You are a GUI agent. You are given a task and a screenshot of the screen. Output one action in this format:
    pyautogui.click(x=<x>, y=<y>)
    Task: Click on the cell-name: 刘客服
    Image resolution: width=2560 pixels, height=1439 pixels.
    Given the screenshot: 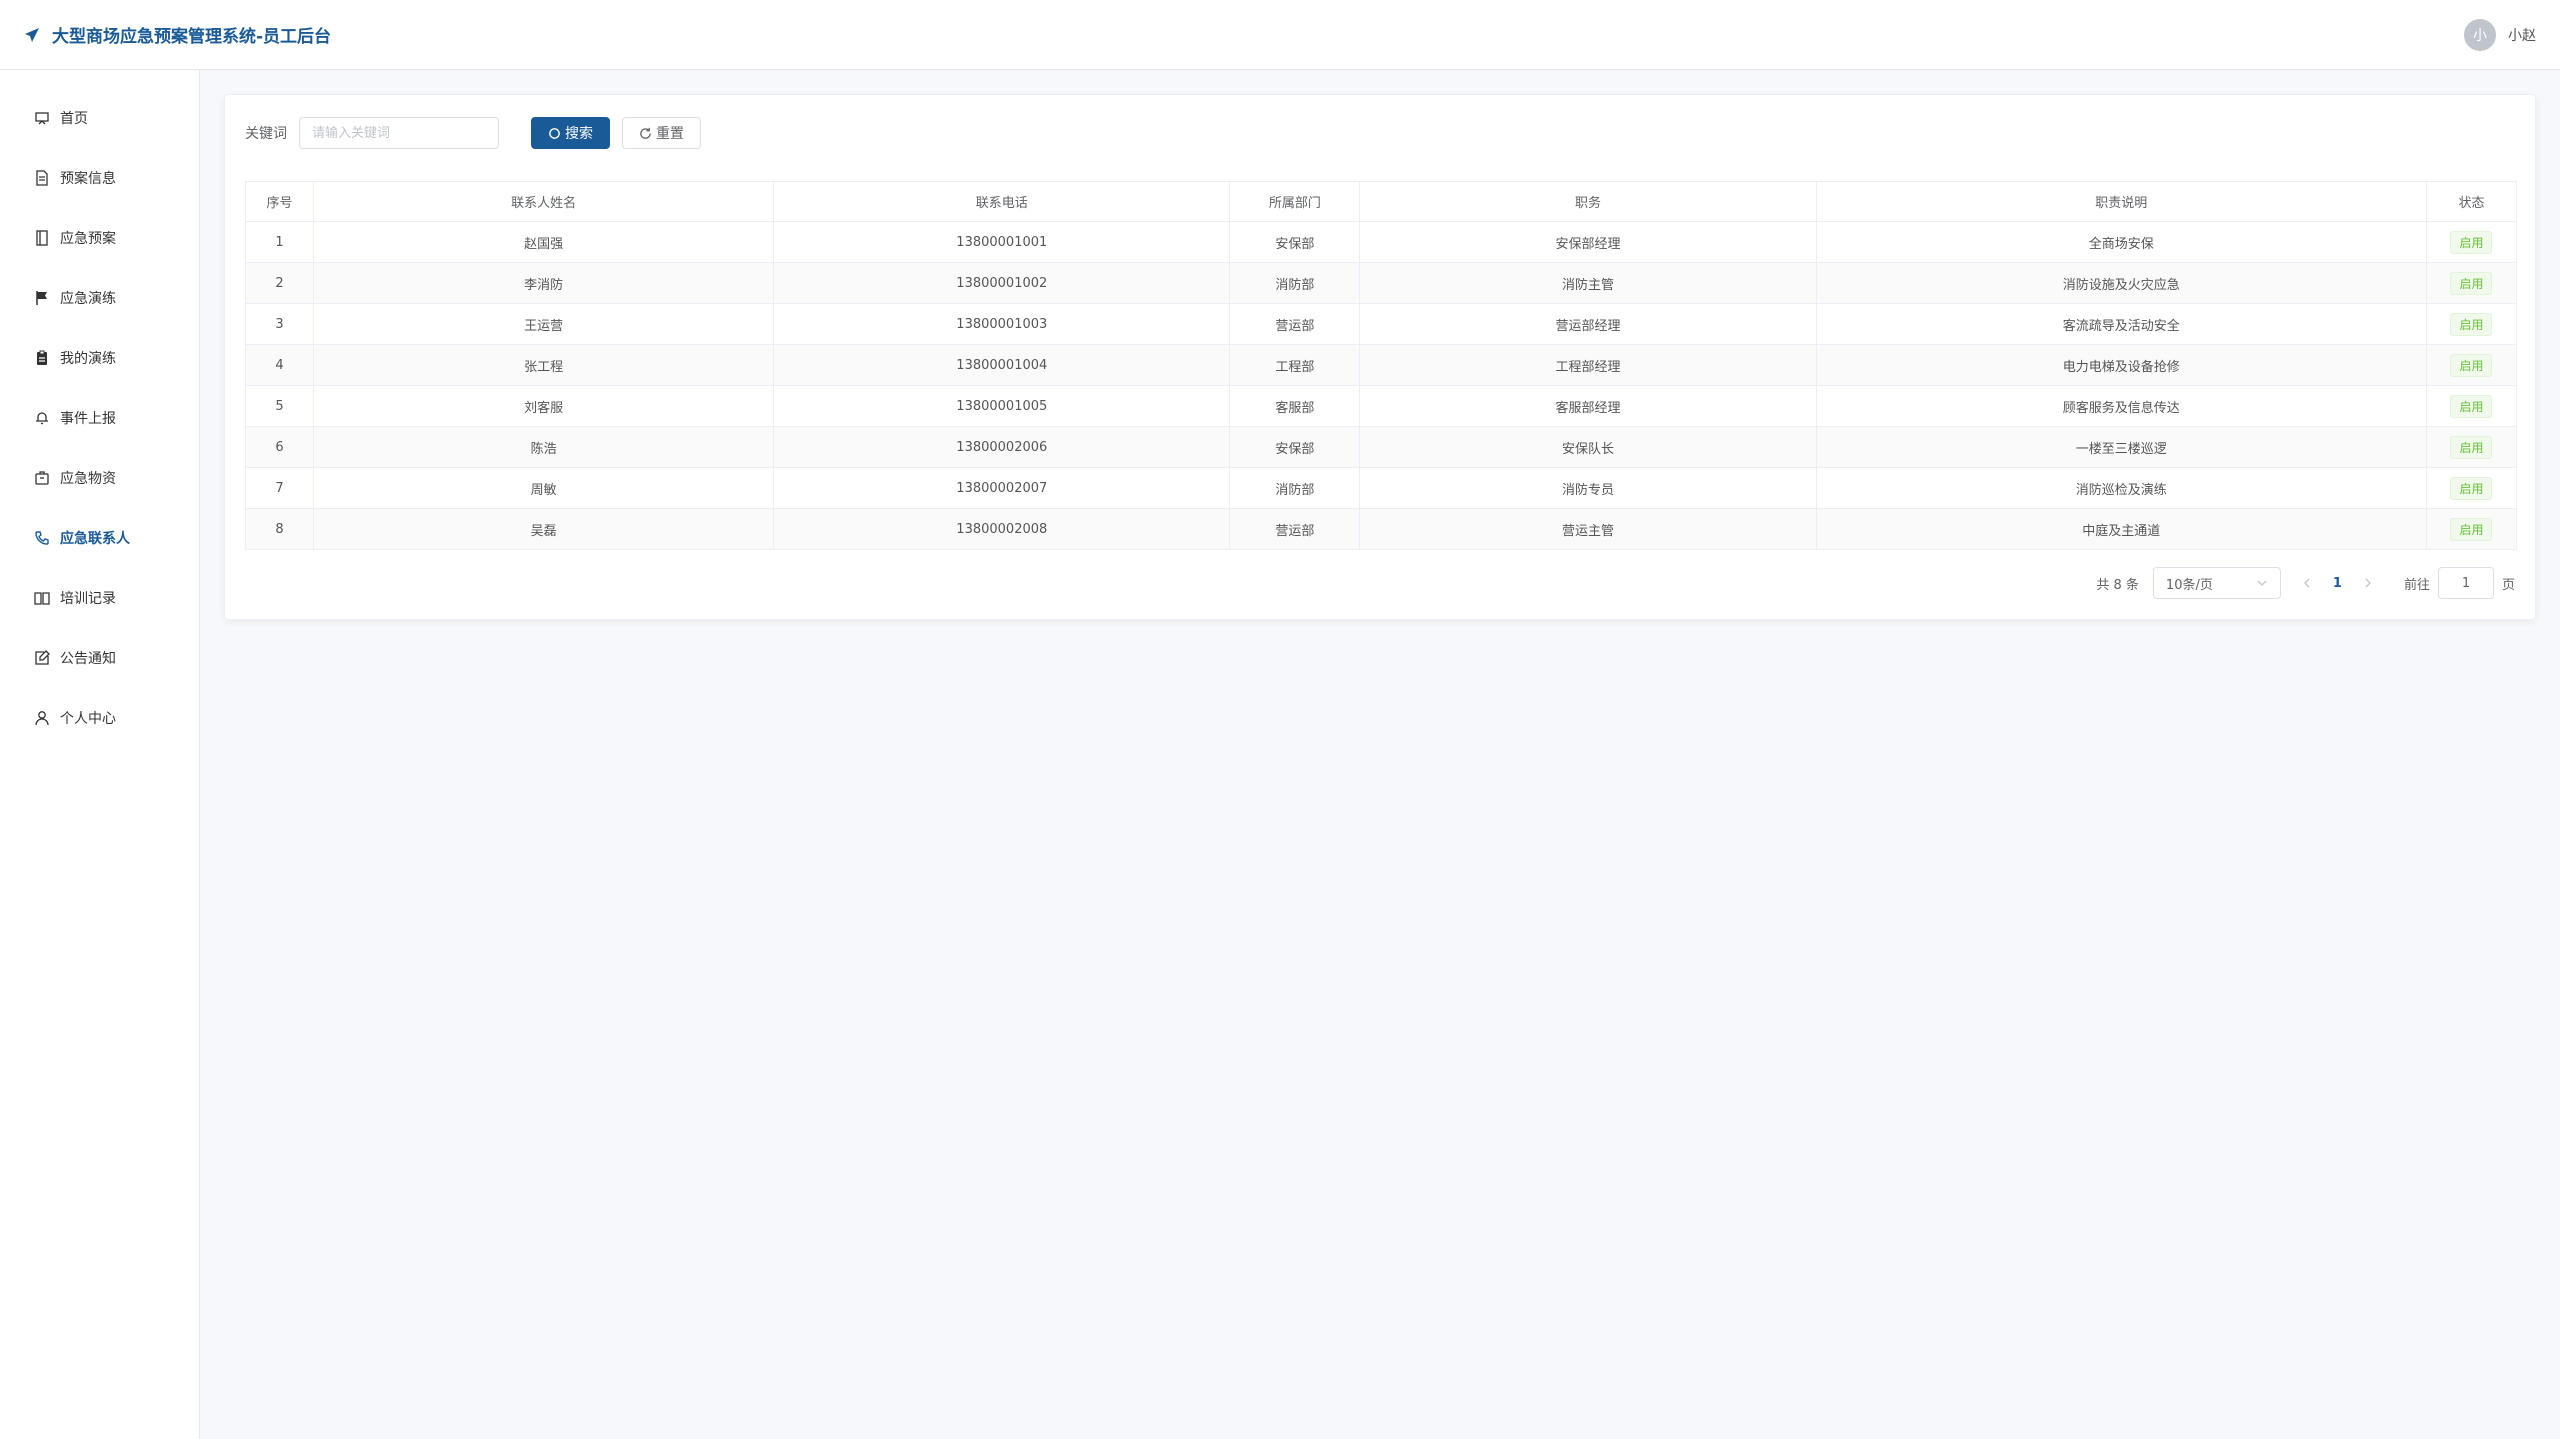 What is the action you would take?
    pyautogui.click(x=544, y=406)
    